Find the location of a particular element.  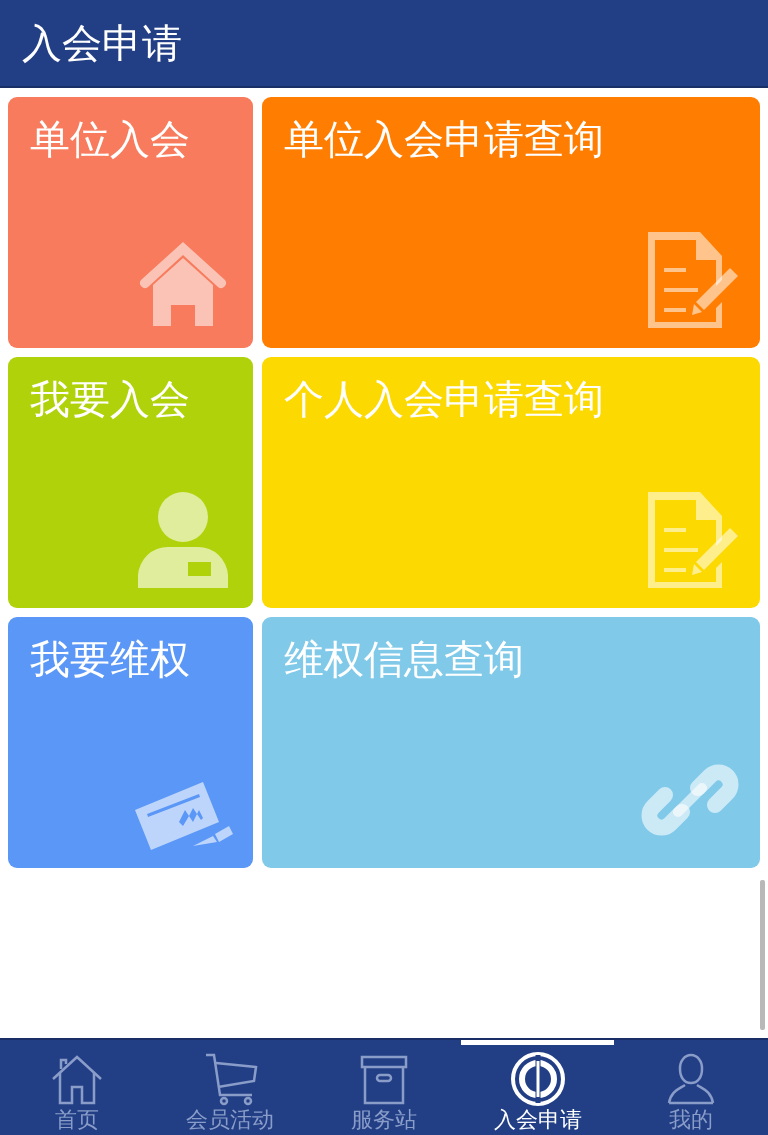

menu-tile: 维权信息查询 is located at coordinates (511, 742).